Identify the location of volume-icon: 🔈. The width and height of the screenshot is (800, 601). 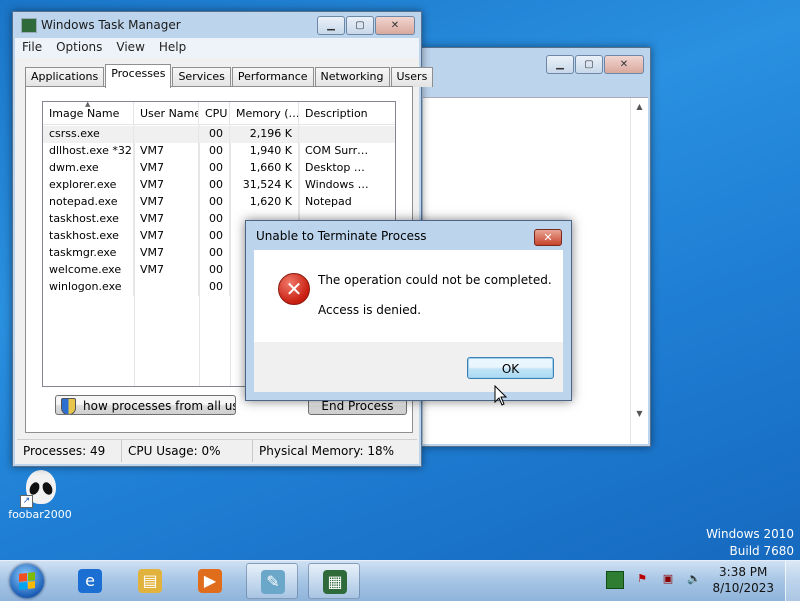
(694, 579).